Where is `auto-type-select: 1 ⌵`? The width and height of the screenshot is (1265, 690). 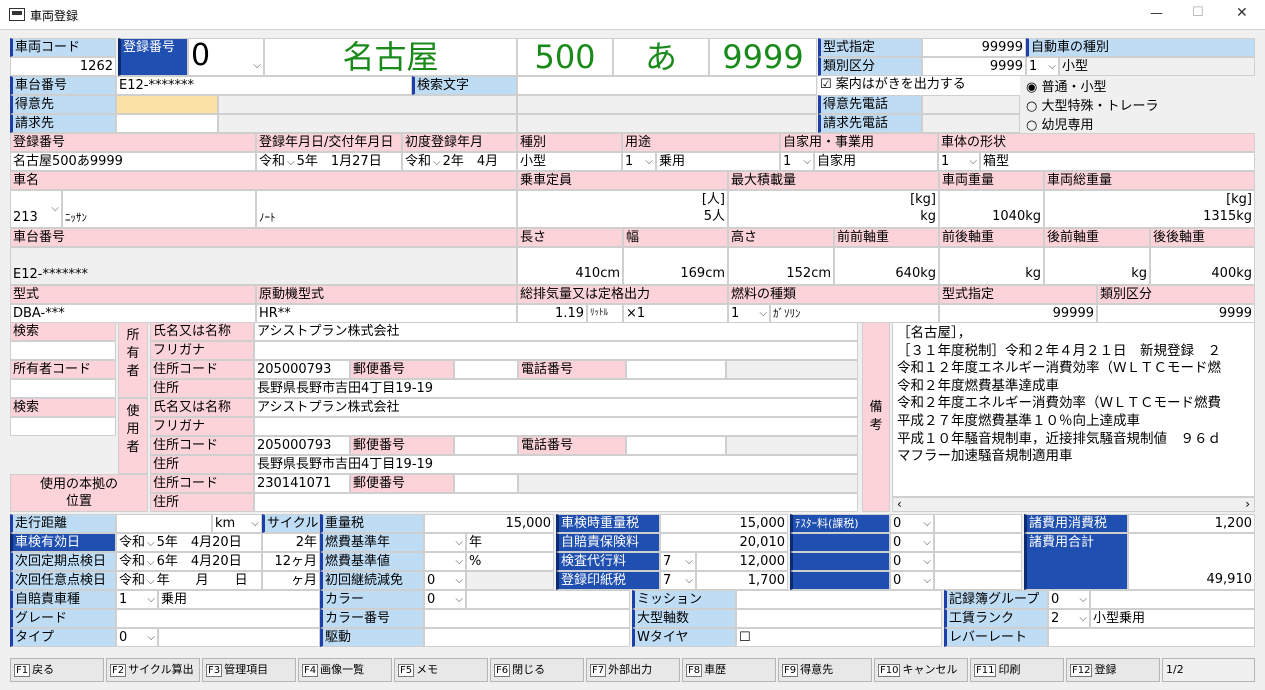
auto-type-select: 1 ⌵ is located at coordinates (1042, 66).